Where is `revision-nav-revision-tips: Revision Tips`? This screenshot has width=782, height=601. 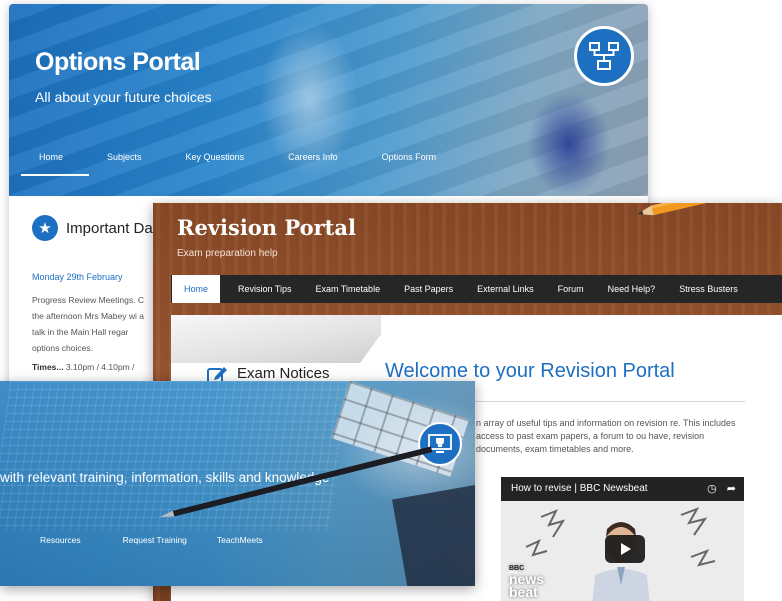 revision-nav-revision-tips: Revision Tips is located at coordinates (265, 289).